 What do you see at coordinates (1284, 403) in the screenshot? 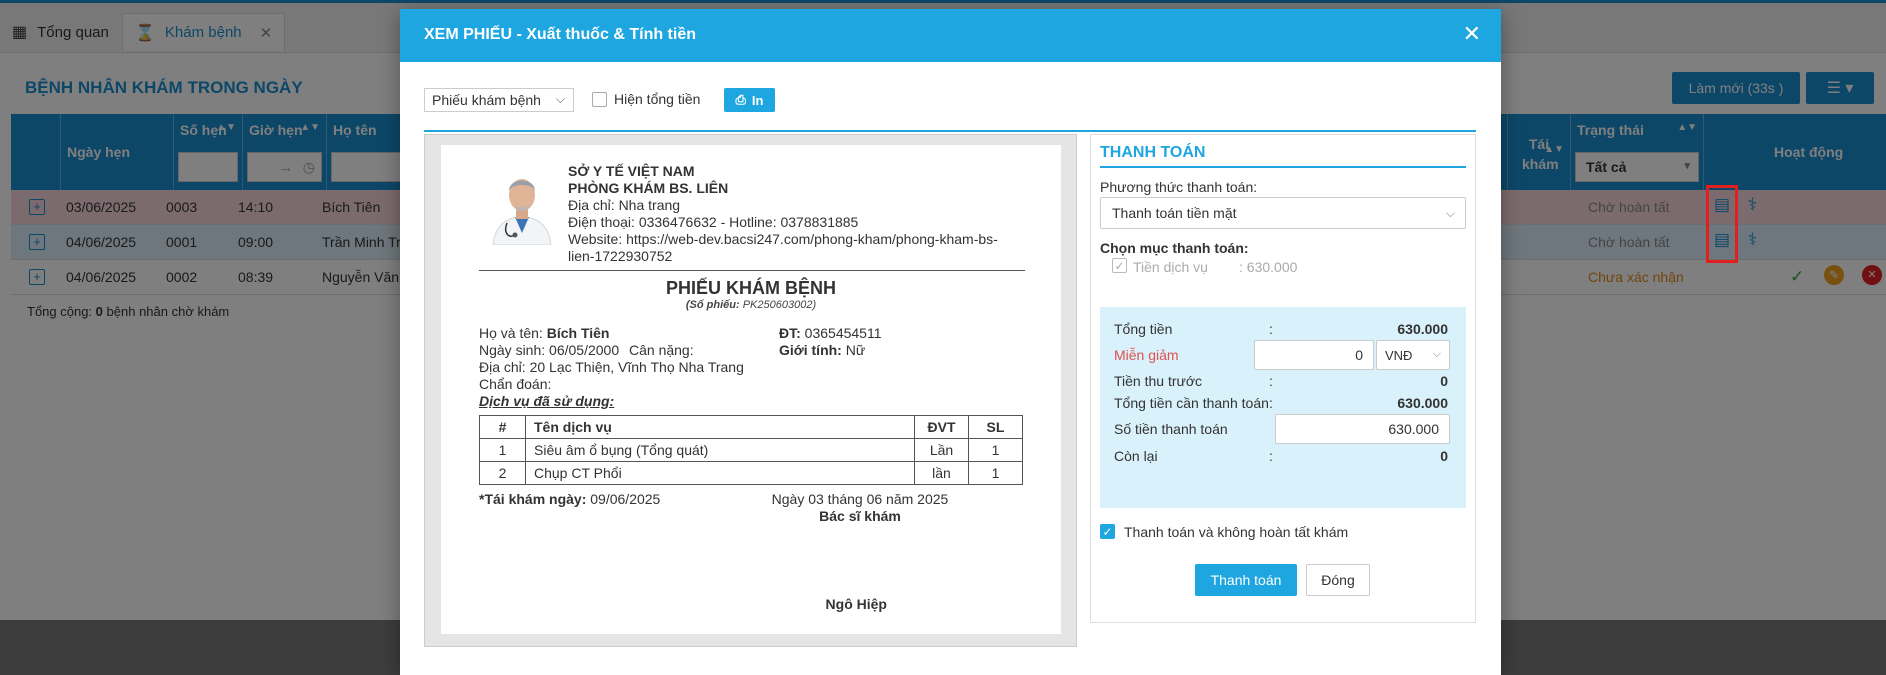
I see `due-row: Tổng tiền cần thanh toán : 630.000` at bounding box center [1284, 403].